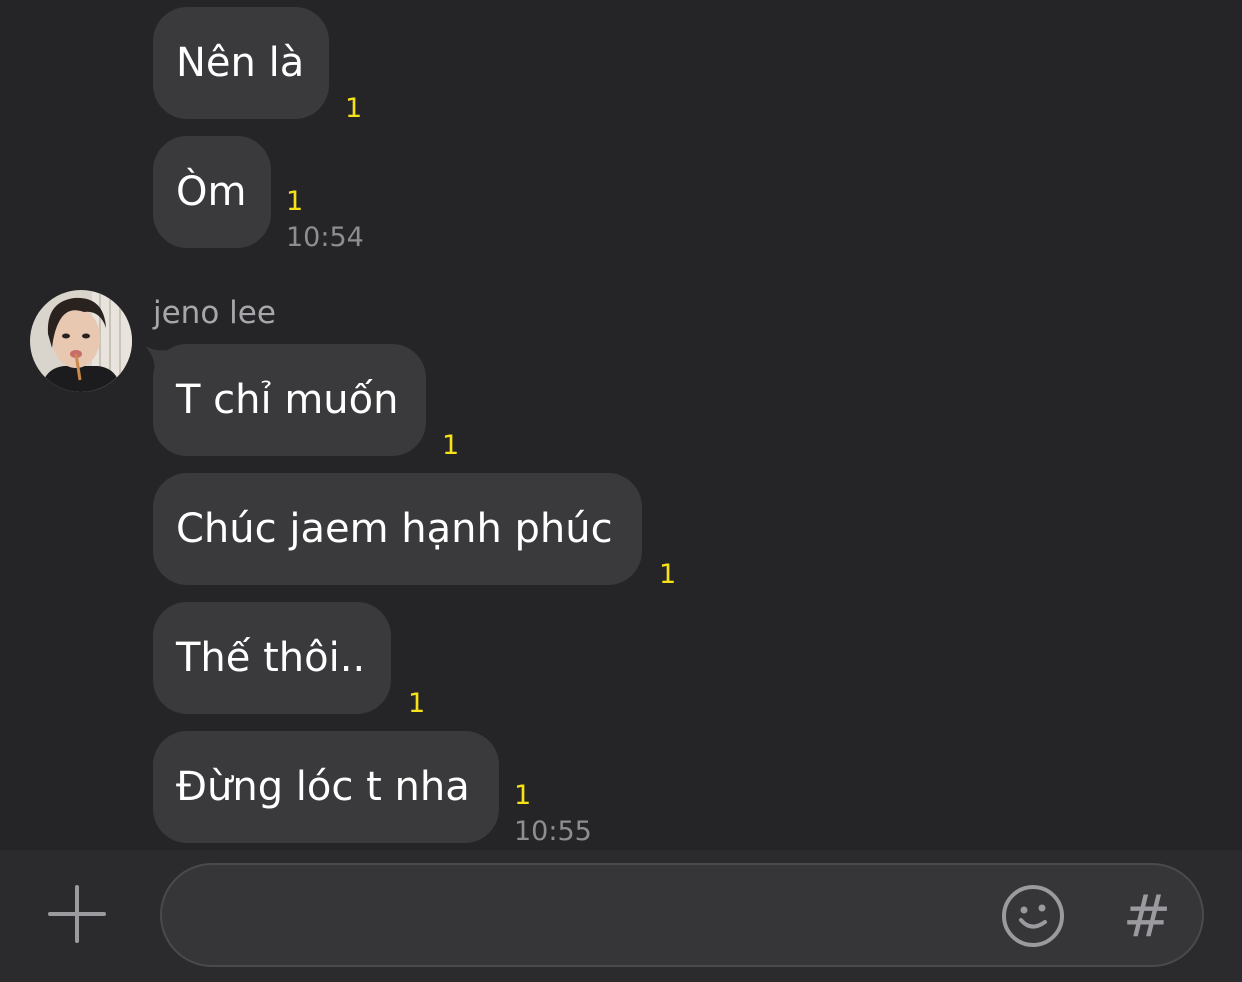 The width and height of the screenshot is (1242, 982). I want to click on avatar, so click(81, 341).